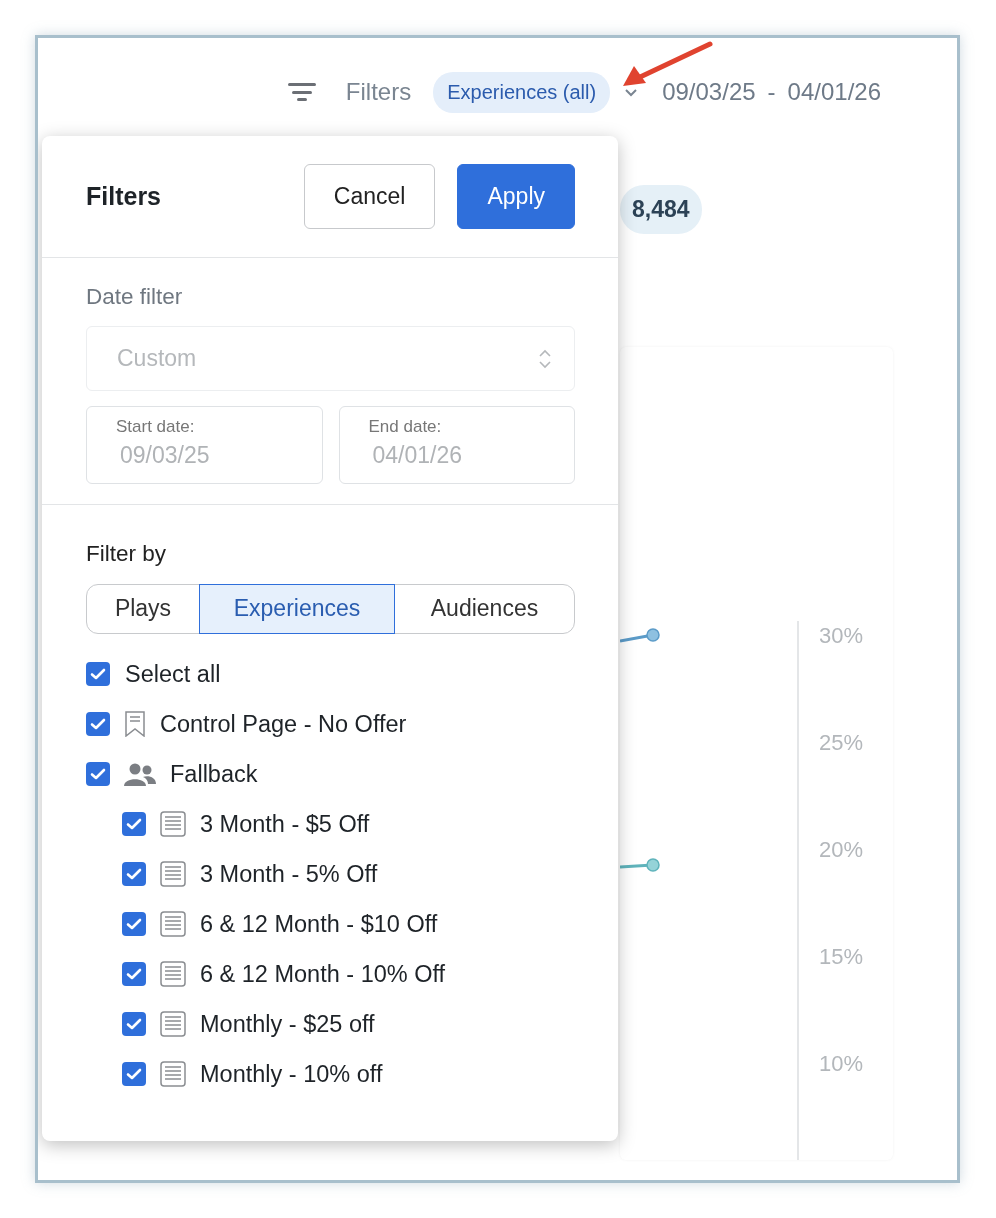 This screenshot has height=1218, width=996. Describe the element at coordinates (214, 774) in the screenshot. I see `option-label: Fallback` at that location.